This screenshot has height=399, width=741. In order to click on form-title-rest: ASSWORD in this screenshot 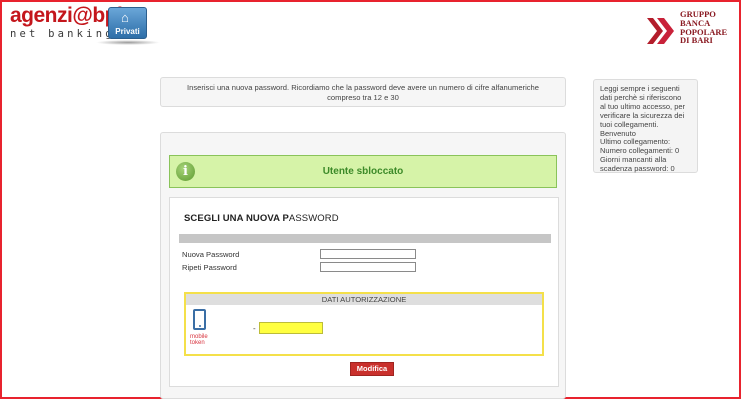, I will do `click(313, 218)`.